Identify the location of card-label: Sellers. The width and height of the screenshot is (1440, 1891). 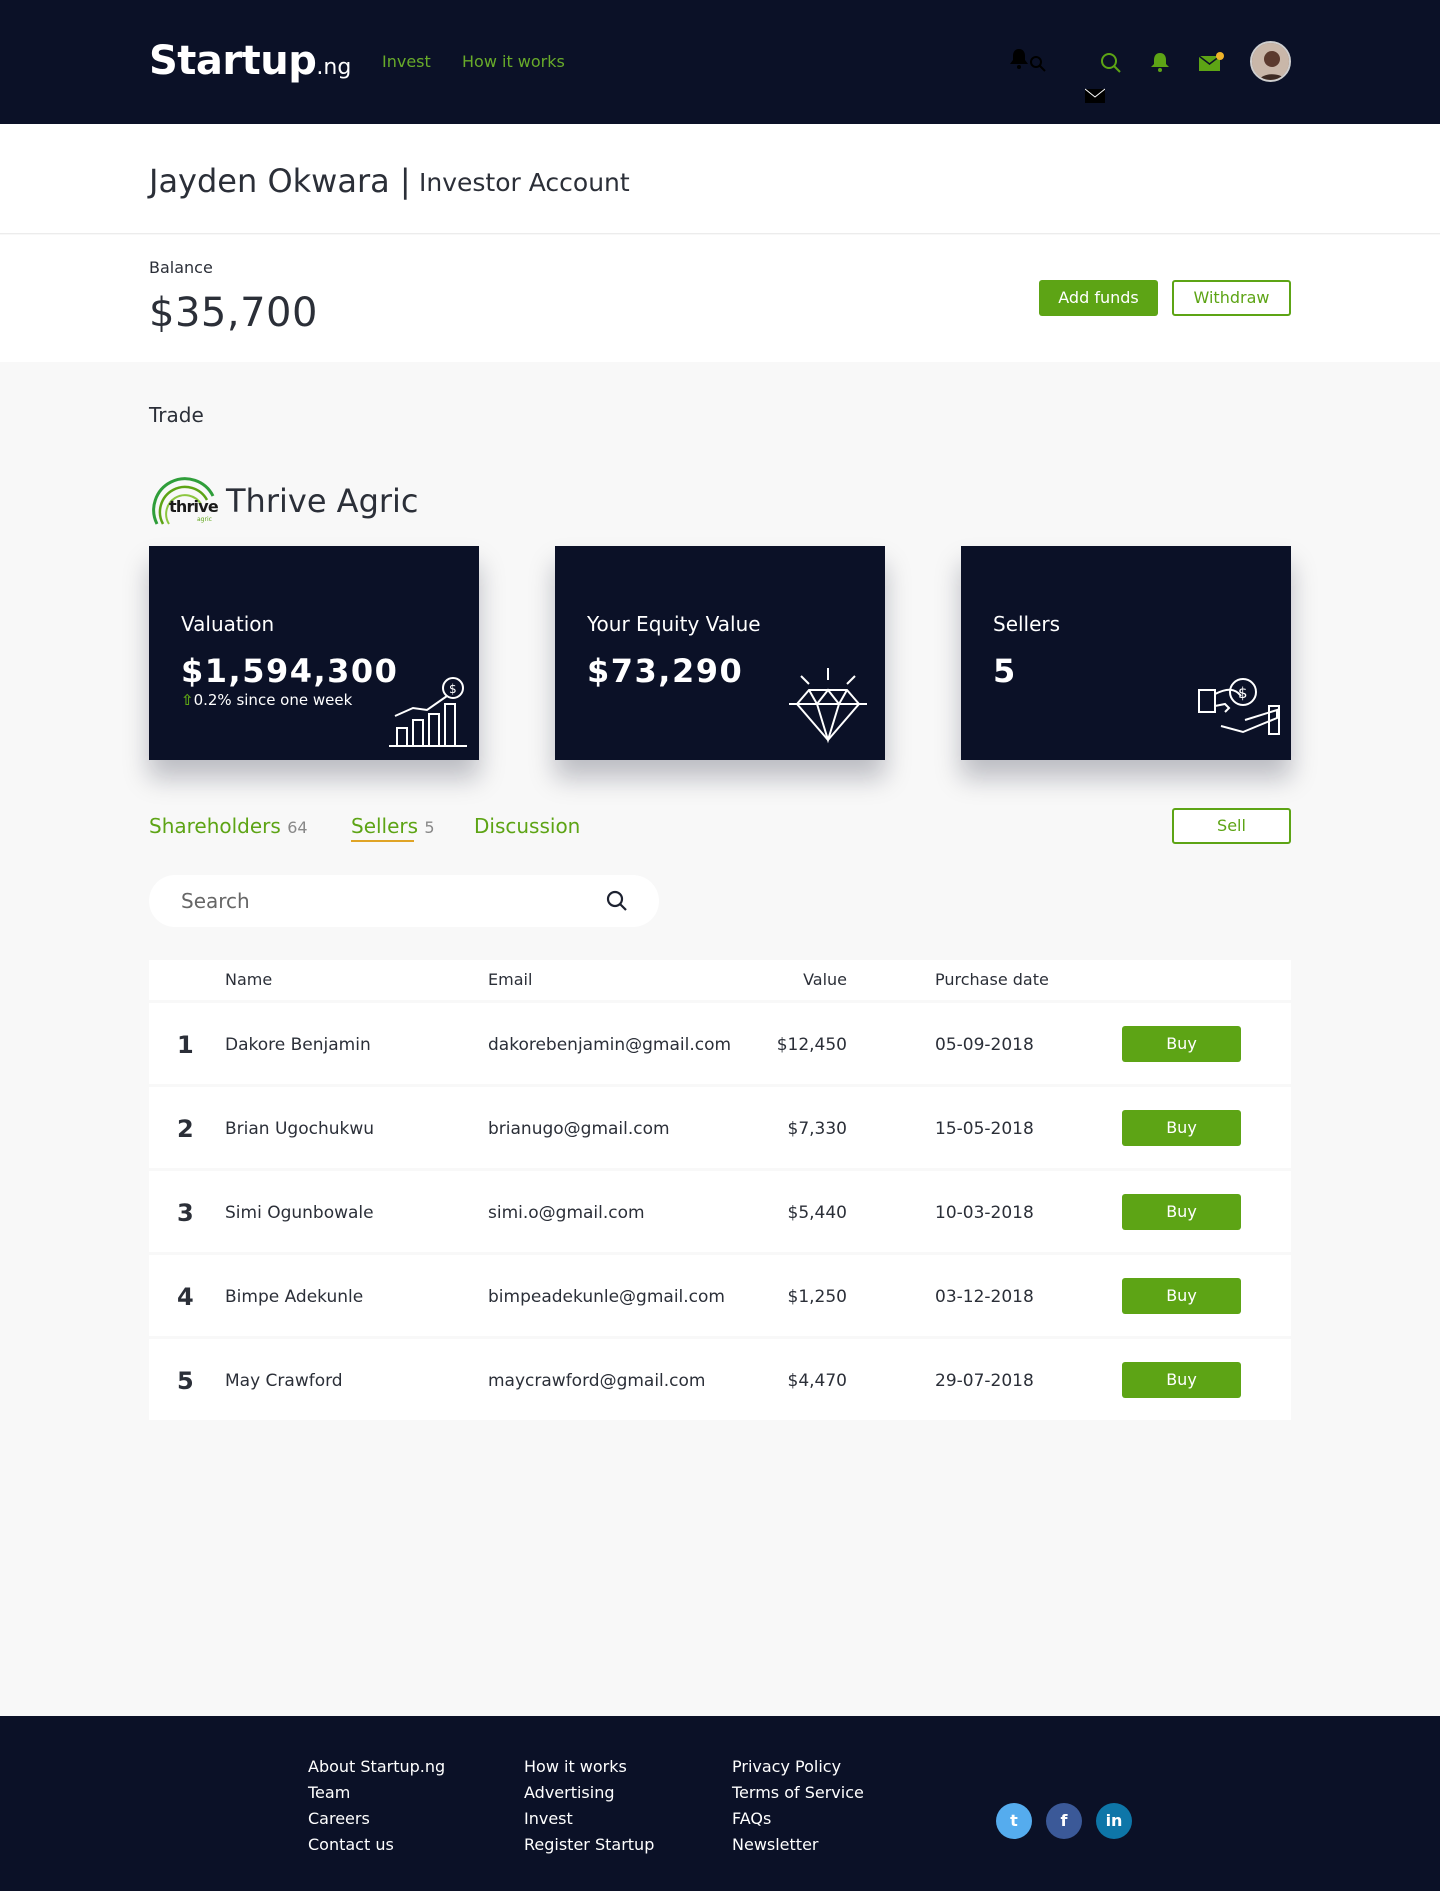
(1027, 624).